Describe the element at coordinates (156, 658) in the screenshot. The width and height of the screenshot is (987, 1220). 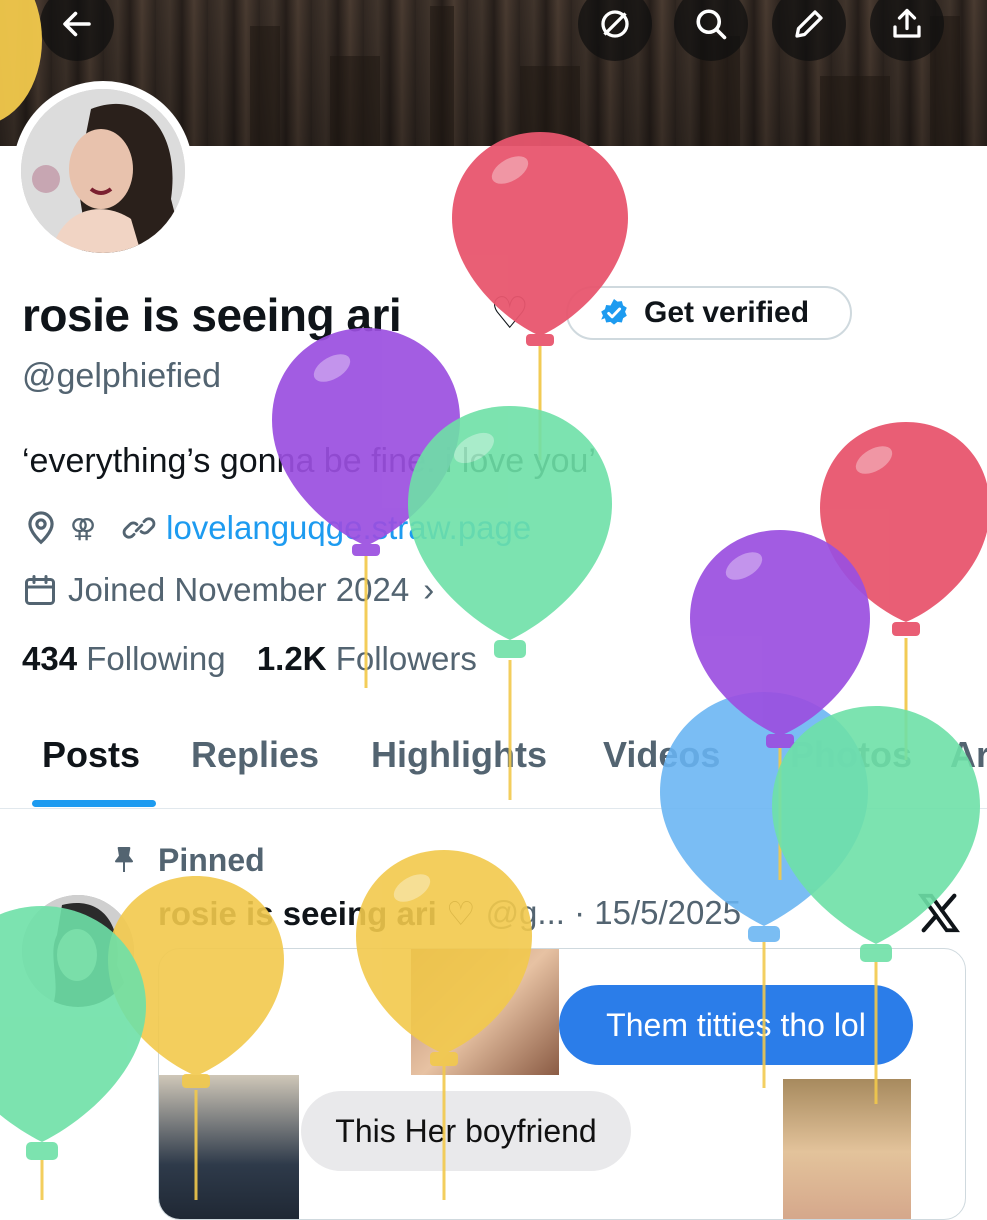
I see `following-label: Following` at that location.